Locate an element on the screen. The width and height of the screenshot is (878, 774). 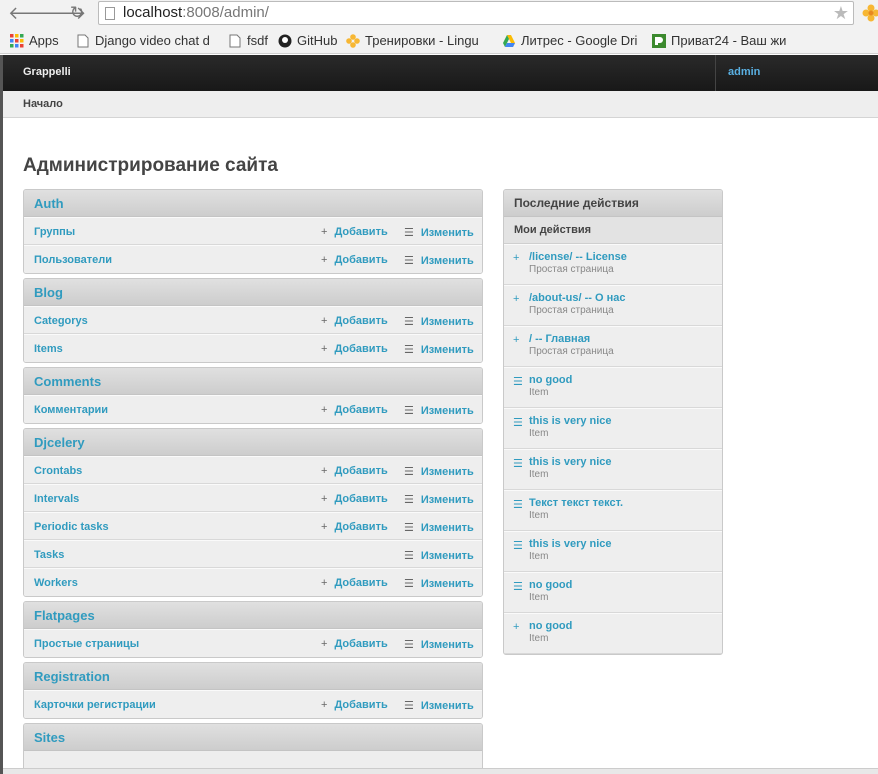
model-link: Комментарии is located at coordinates (71, 410).